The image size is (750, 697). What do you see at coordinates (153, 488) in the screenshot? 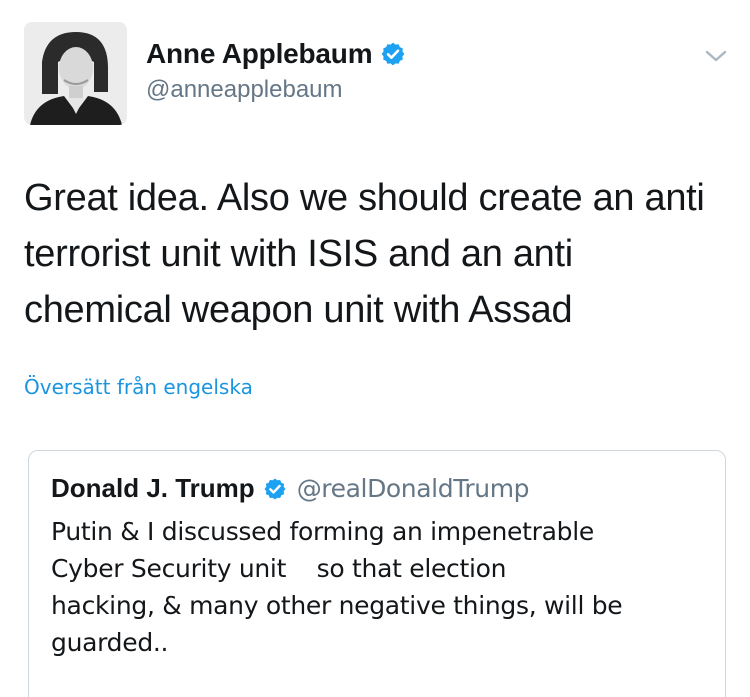
I see `quoted-author-display-name: Donald J. Trump` at bounding box center [153, 488].